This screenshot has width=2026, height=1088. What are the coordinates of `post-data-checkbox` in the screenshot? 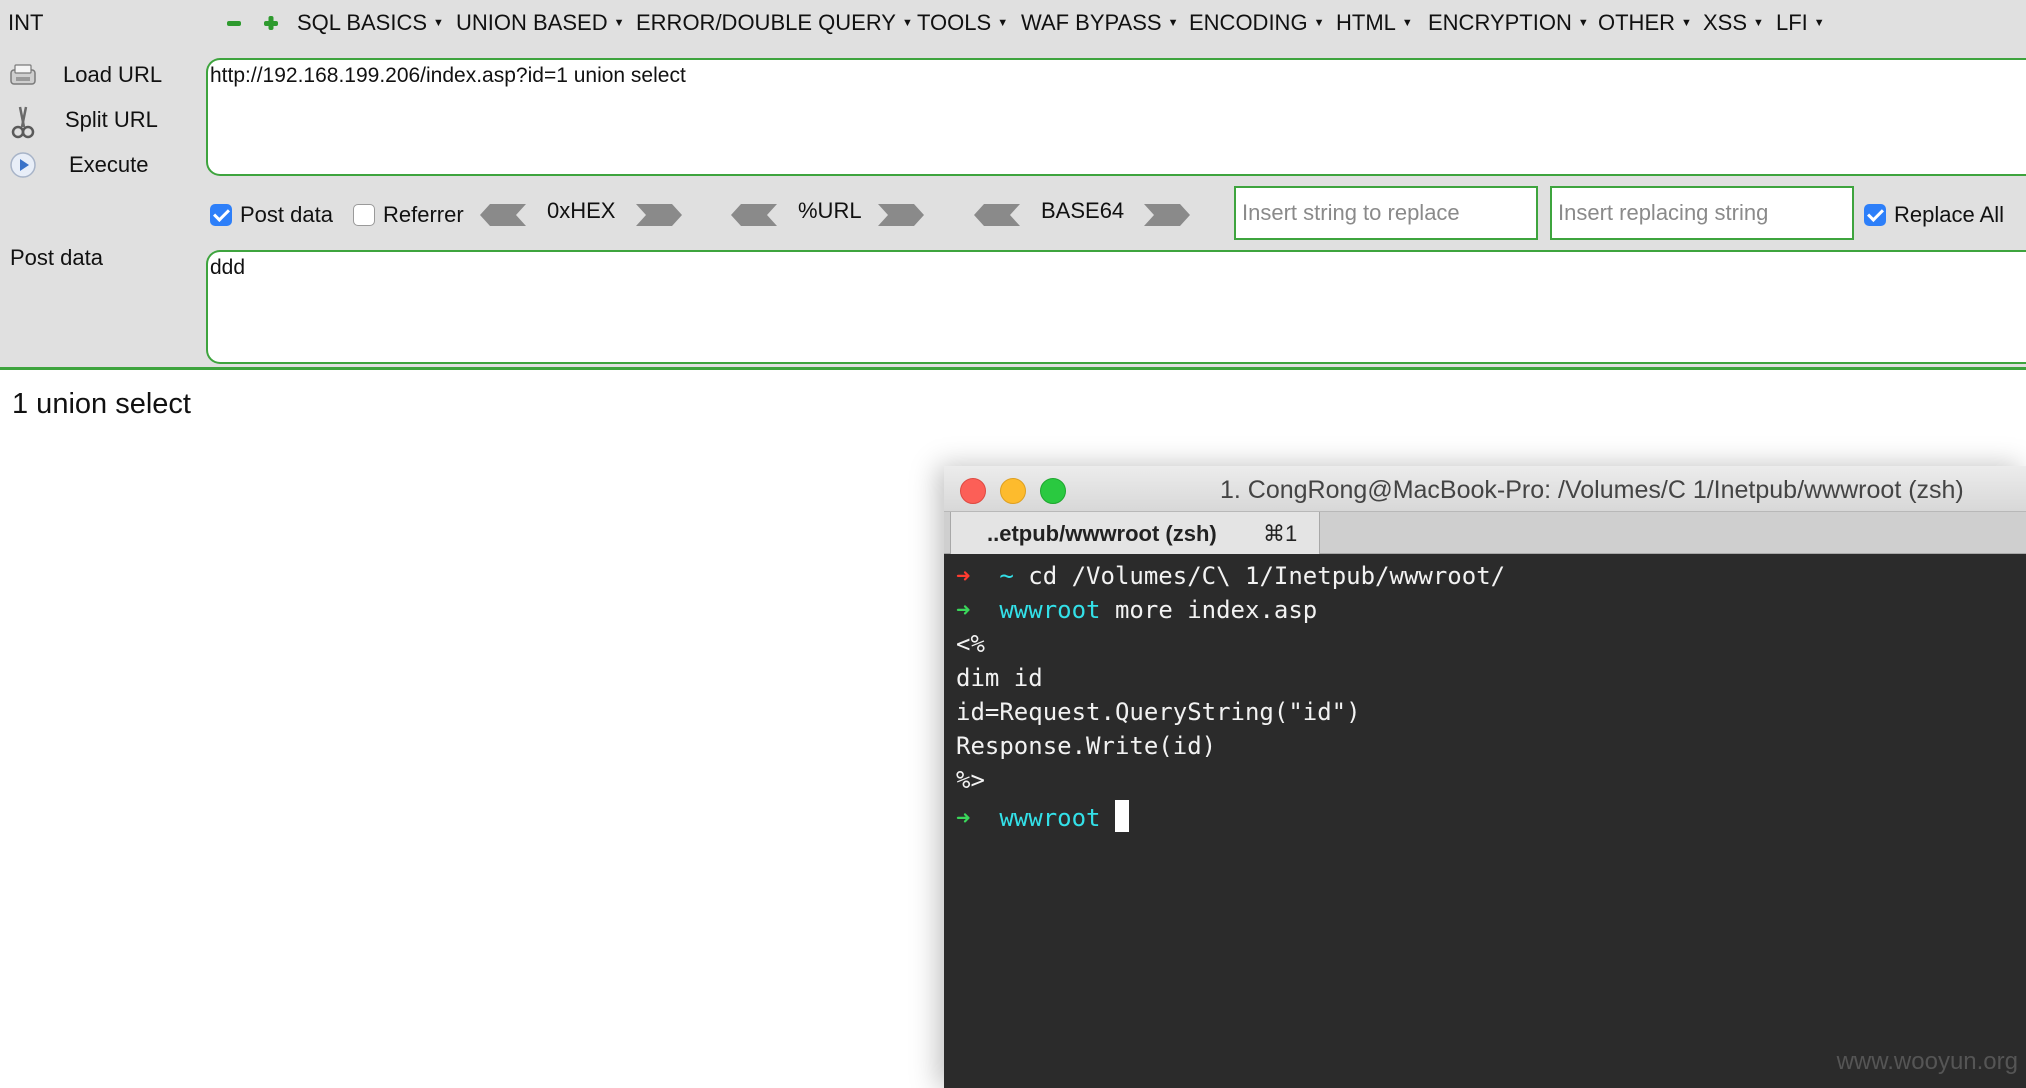 It's located at (221, 215).